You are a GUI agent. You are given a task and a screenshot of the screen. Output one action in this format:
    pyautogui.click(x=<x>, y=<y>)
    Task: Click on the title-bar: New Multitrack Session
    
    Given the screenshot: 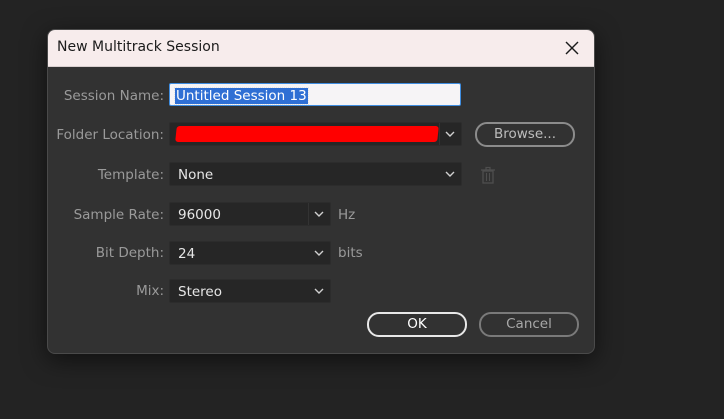 What is the action you would take?
    pyautogui.click(x=321, y=48)
    